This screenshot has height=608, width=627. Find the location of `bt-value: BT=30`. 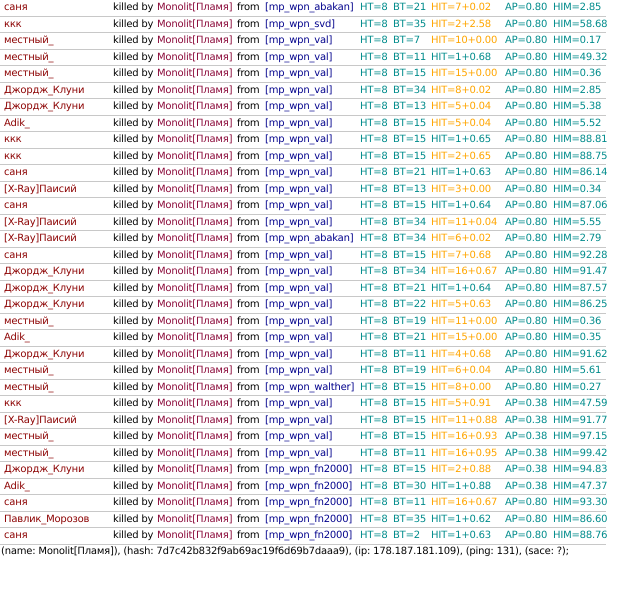

bt-value: BT=30 is located at coordinates (409, 487).